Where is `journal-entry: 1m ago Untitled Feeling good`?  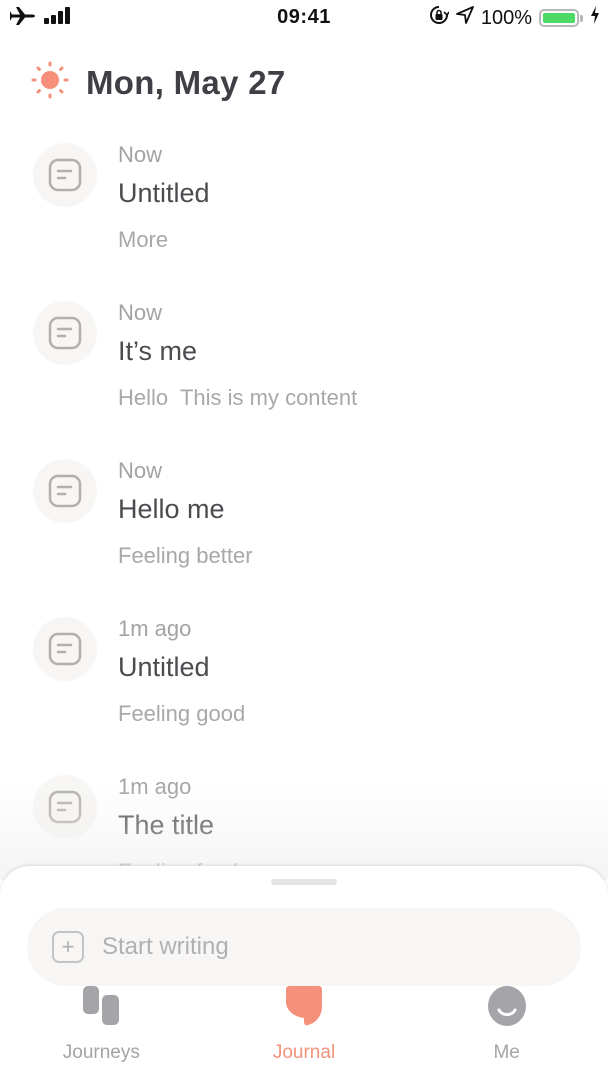
journal-entry: 1m ago Untitled Feeling good is located at coordinates (304, 679).